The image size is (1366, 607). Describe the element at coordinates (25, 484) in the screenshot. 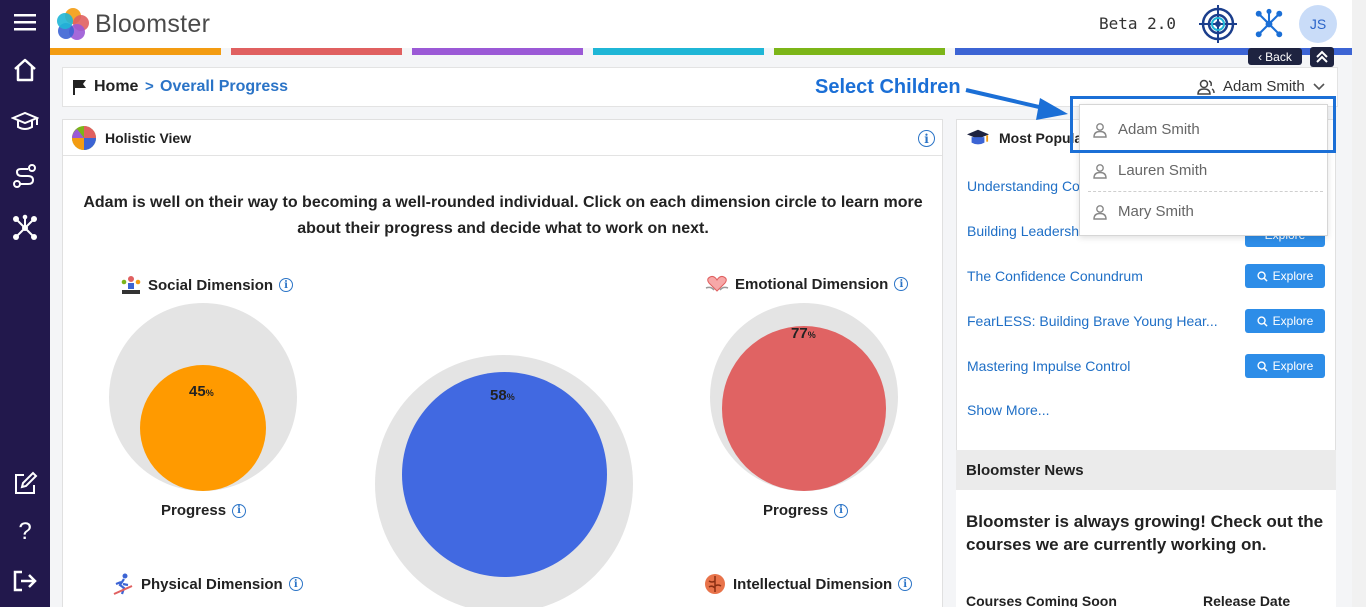

I see `edit-icon` at that location.